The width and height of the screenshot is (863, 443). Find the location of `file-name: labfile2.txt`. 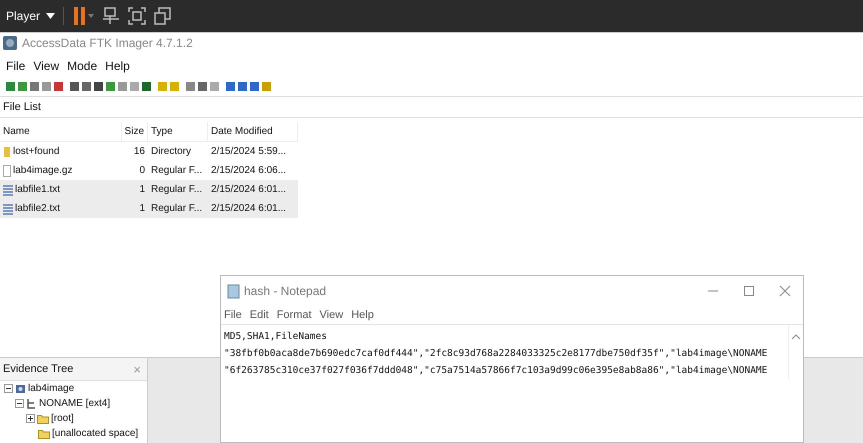

file-name: labfile2.txt is located at coordinates (37, 208).